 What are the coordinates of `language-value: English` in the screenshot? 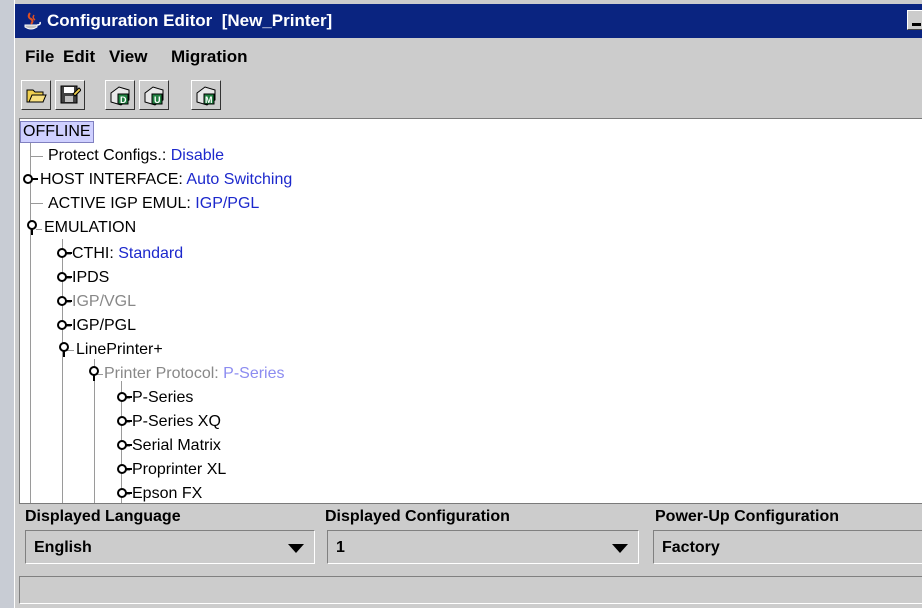 It's located at (63, 547).